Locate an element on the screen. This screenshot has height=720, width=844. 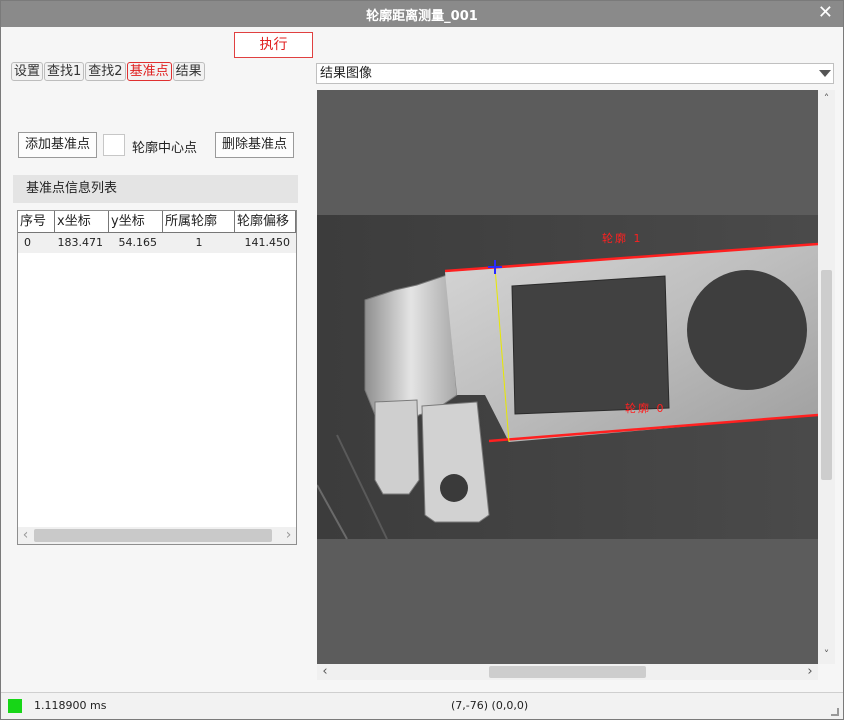
cursor-coordinates: (7,-76) (0,0,0) is located at coordinates (490, 705).